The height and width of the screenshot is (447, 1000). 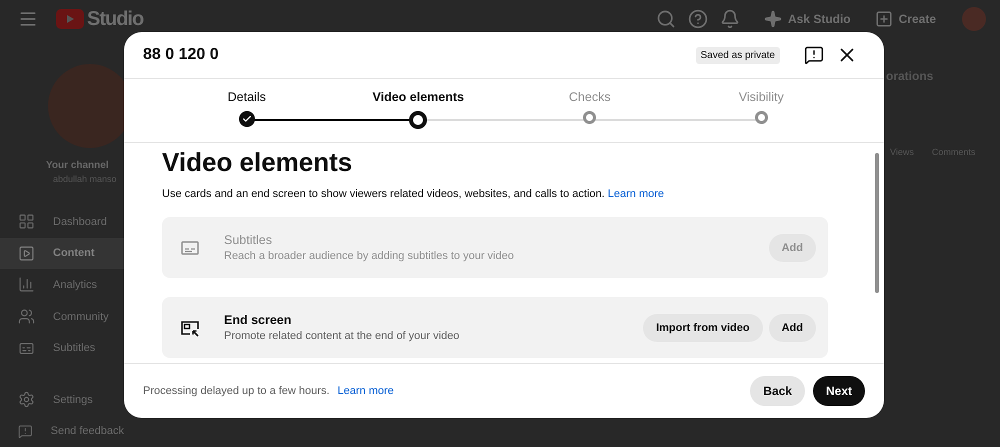 What do you see at coordinates (26, 285) in the screenshot?
I see `bar-chart-icon` at bounding box center [26, 285].